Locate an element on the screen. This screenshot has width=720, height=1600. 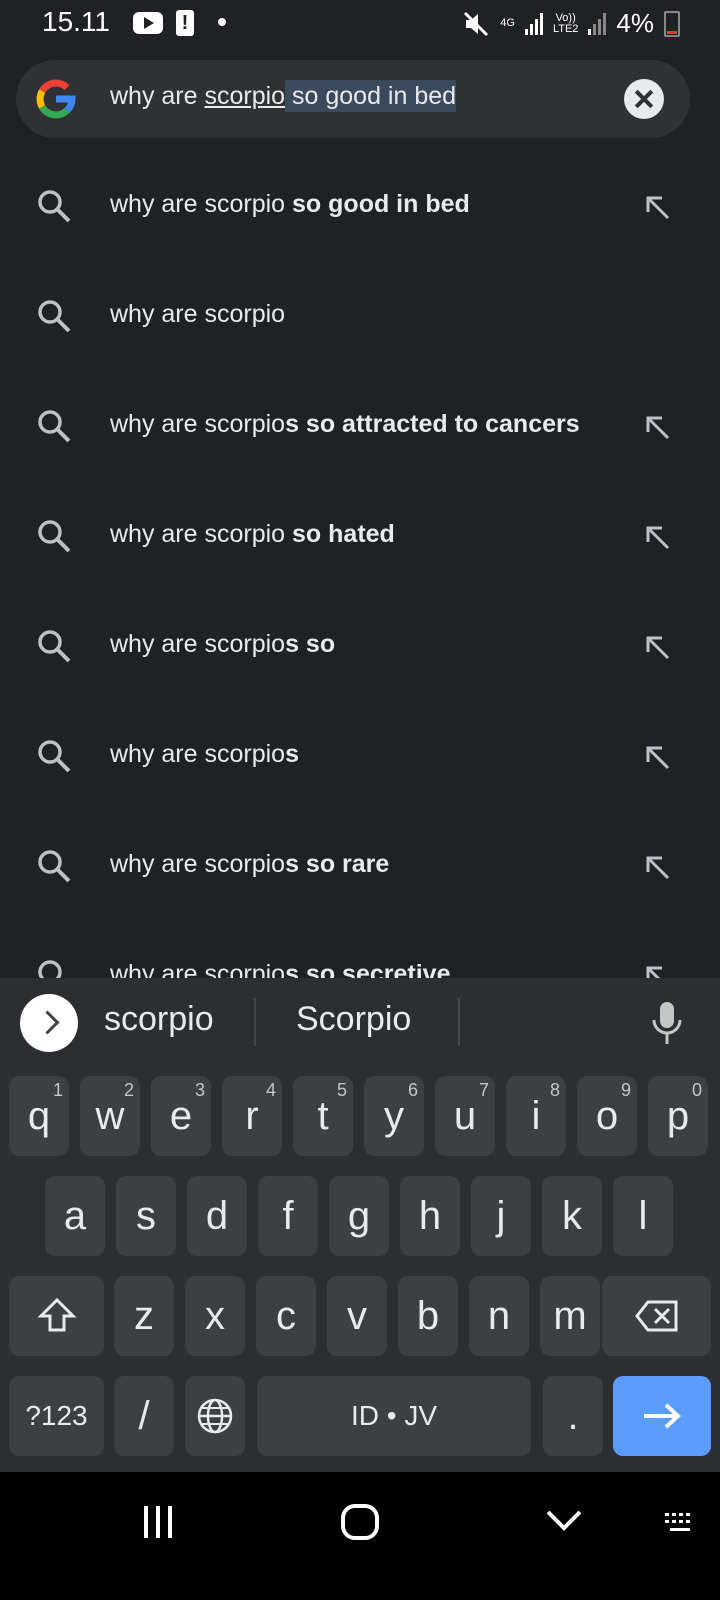
shift-icon is located at coordinates (56, 1314).